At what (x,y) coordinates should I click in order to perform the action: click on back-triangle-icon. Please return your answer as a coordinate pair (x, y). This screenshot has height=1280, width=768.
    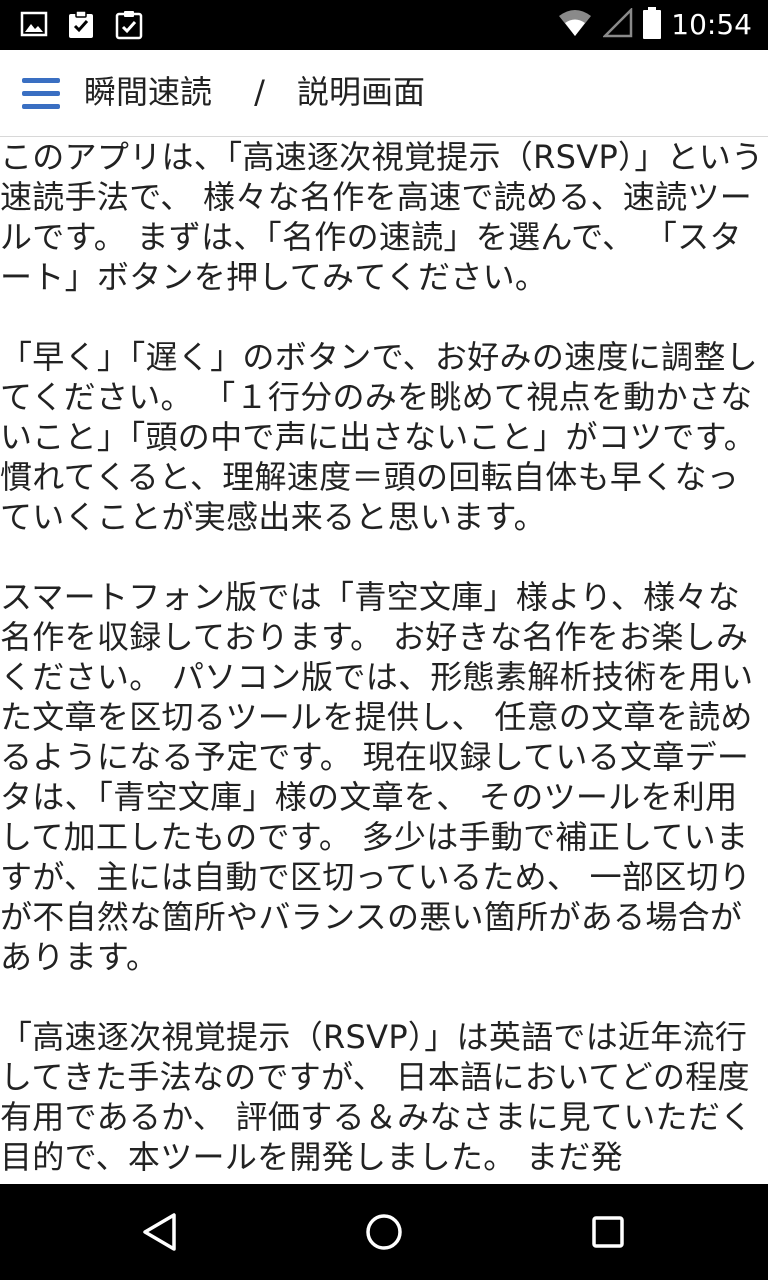
    Looking at the image, I should click on (160, 1232).